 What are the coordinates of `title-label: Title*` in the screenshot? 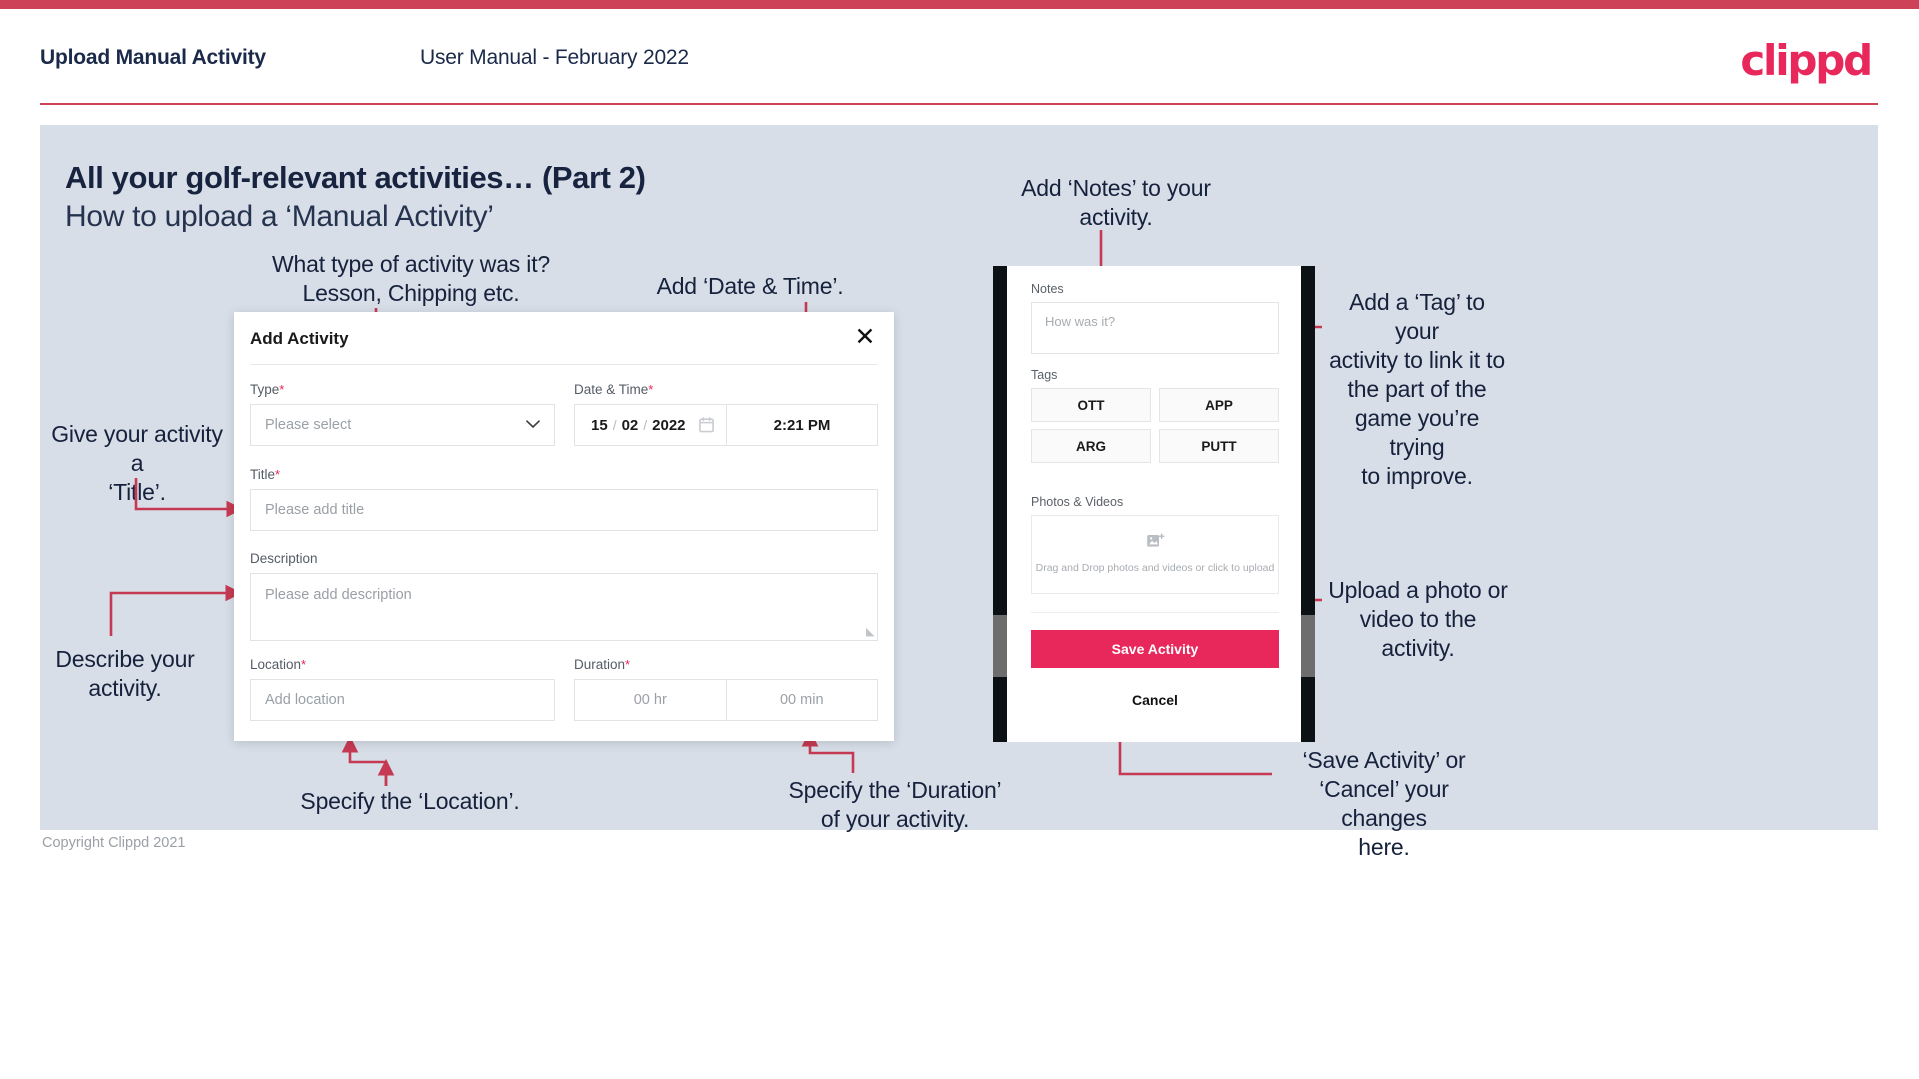 It's located at (265, 474).